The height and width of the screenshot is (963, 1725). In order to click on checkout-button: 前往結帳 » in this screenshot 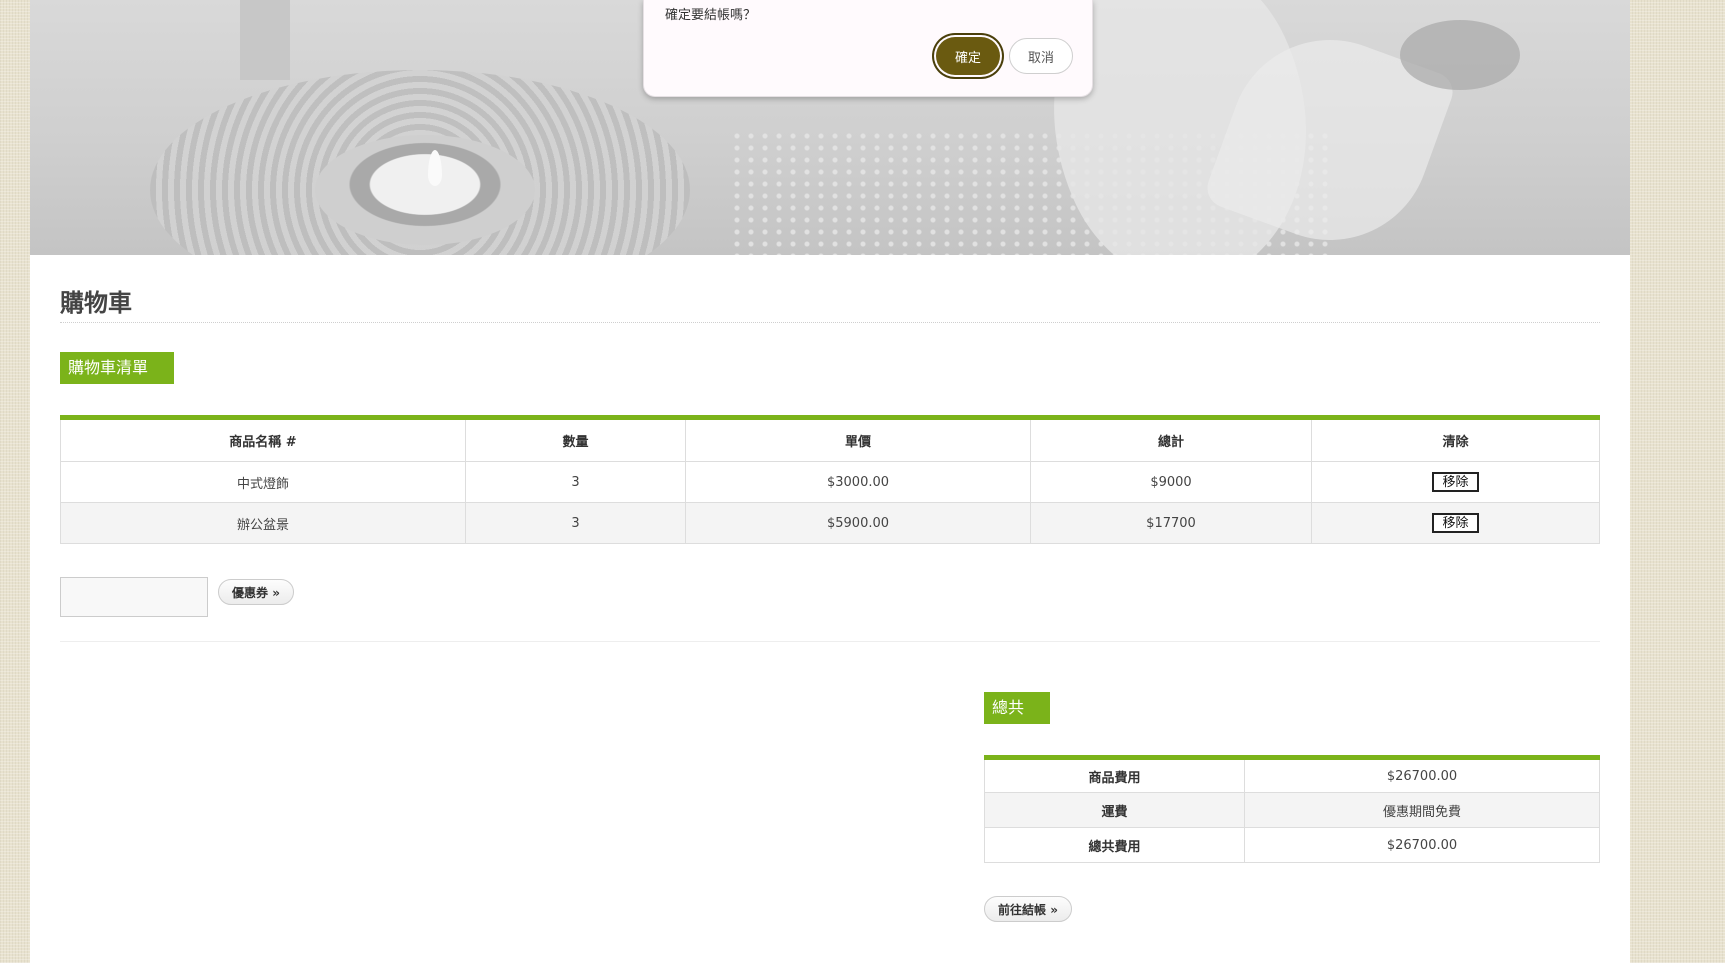, I will do `click(1028, 909)`.